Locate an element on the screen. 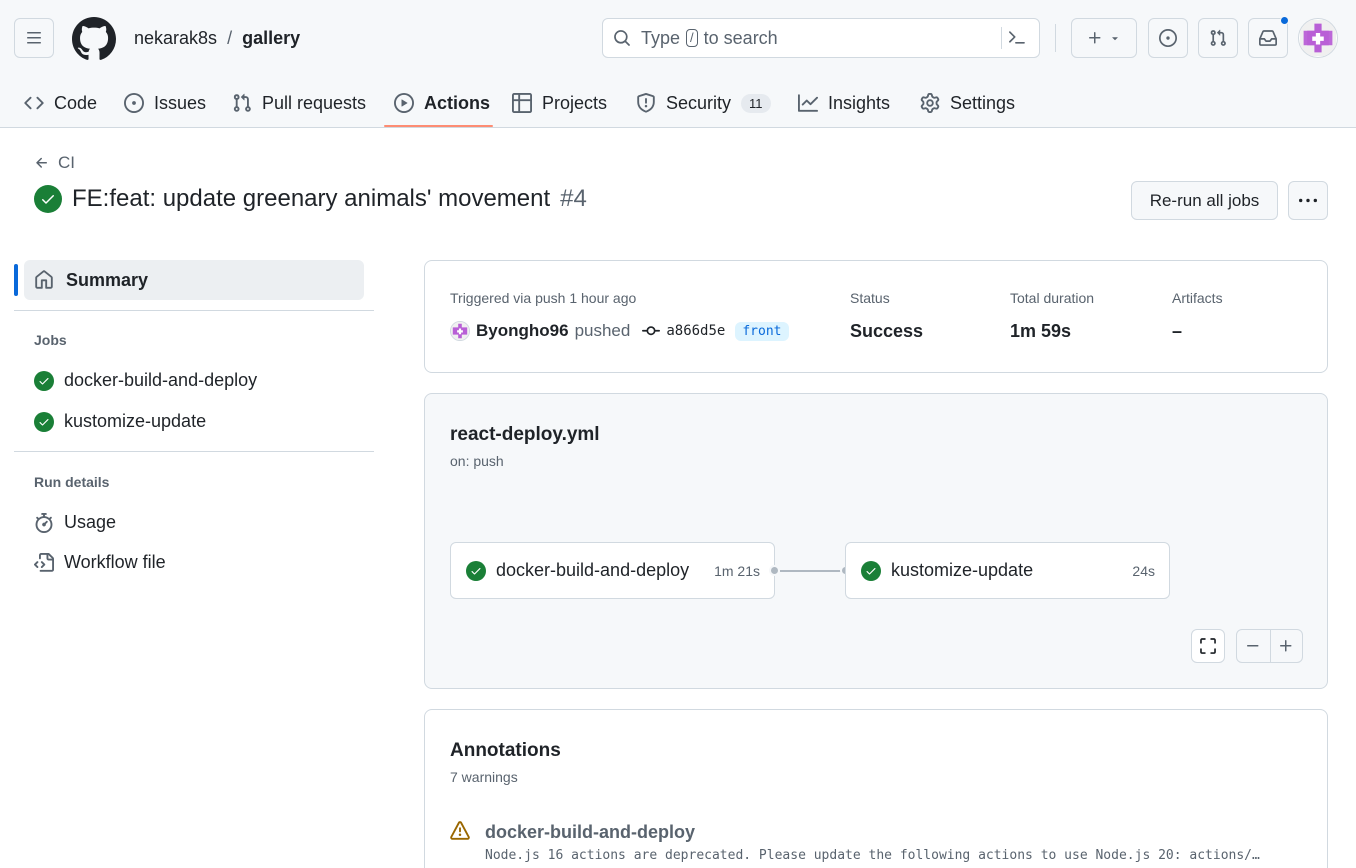 The width and height of the screenshot is (1356, 868). active-tab-indicator is located at coordinates (438, 126).